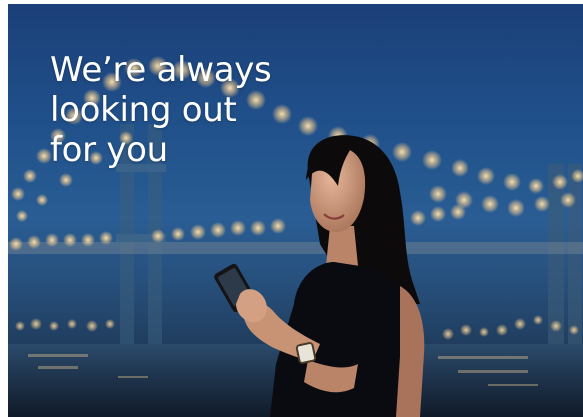 The image size is (583, 417). I want to click on headline: We’re always looking out for you, so click(161, 110).